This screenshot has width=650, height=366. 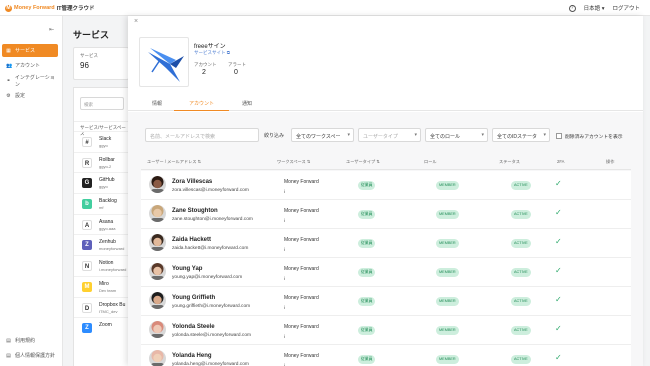 I want to click on sidebar-item-terms: ▤ 利用規約, so click(x=30, y=340).